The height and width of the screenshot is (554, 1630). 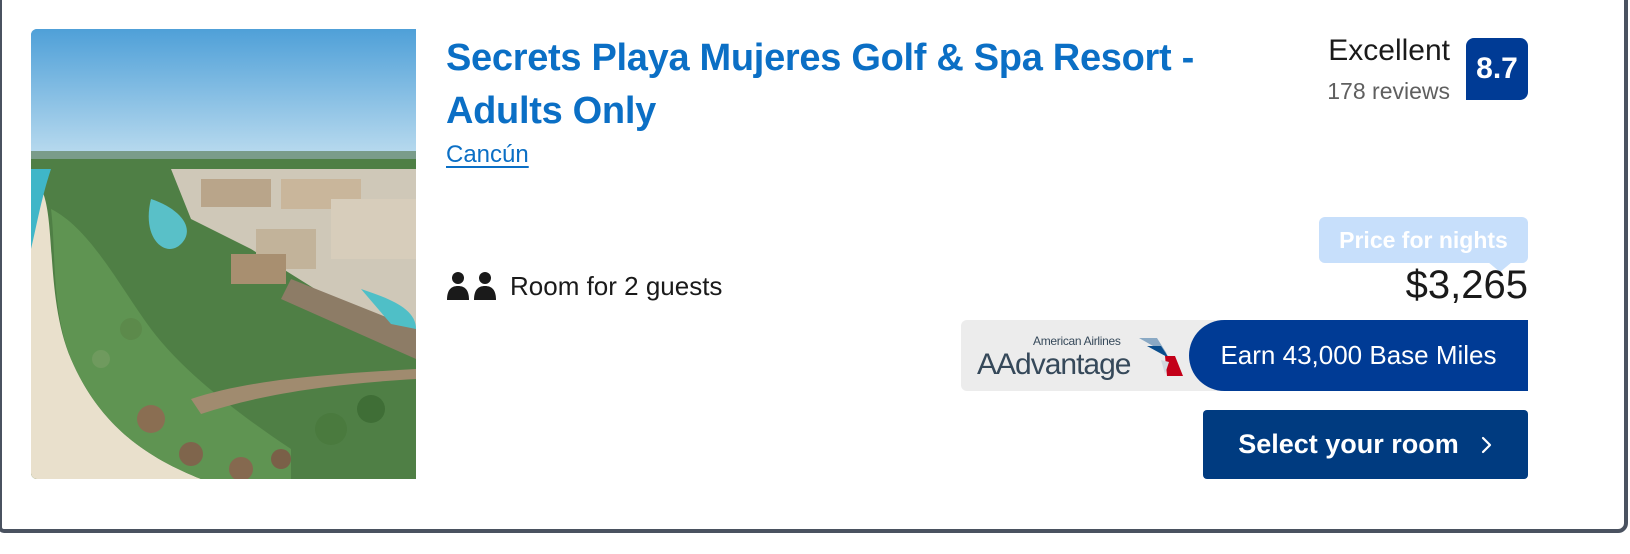 I want to click on occupancy-info: Room for 2 guests, so click(x=584, y=286).